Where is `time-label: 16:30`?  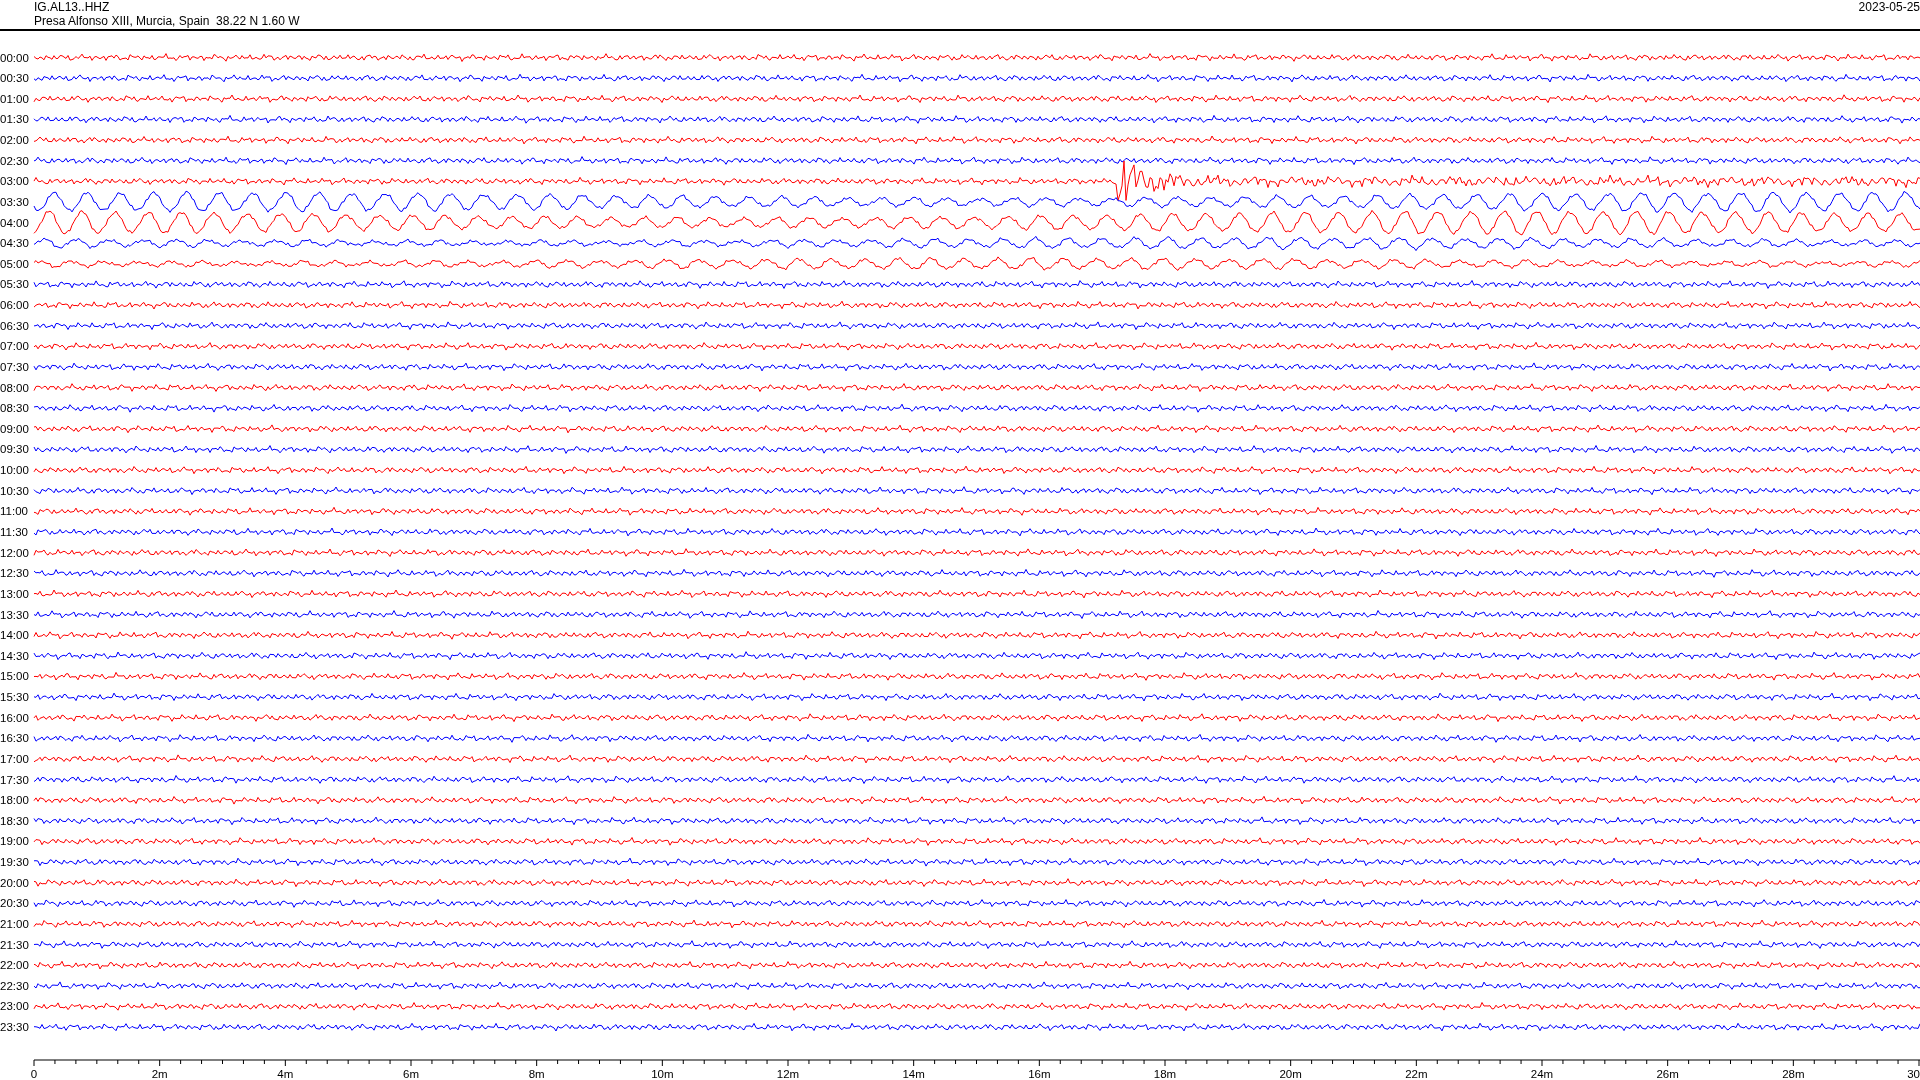 time-label: 16:30 is located at coordinates (14, 738).